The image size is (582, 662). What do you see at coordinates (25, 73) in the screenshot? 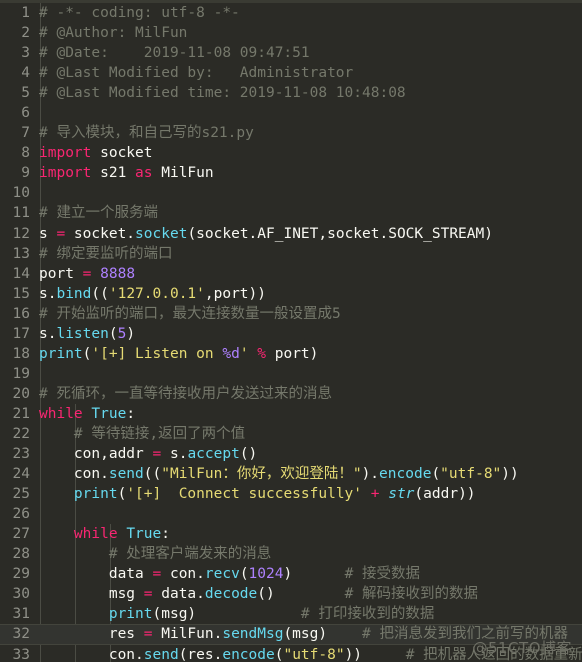
I see `line-number: 4` at bounding box center [25, 73].